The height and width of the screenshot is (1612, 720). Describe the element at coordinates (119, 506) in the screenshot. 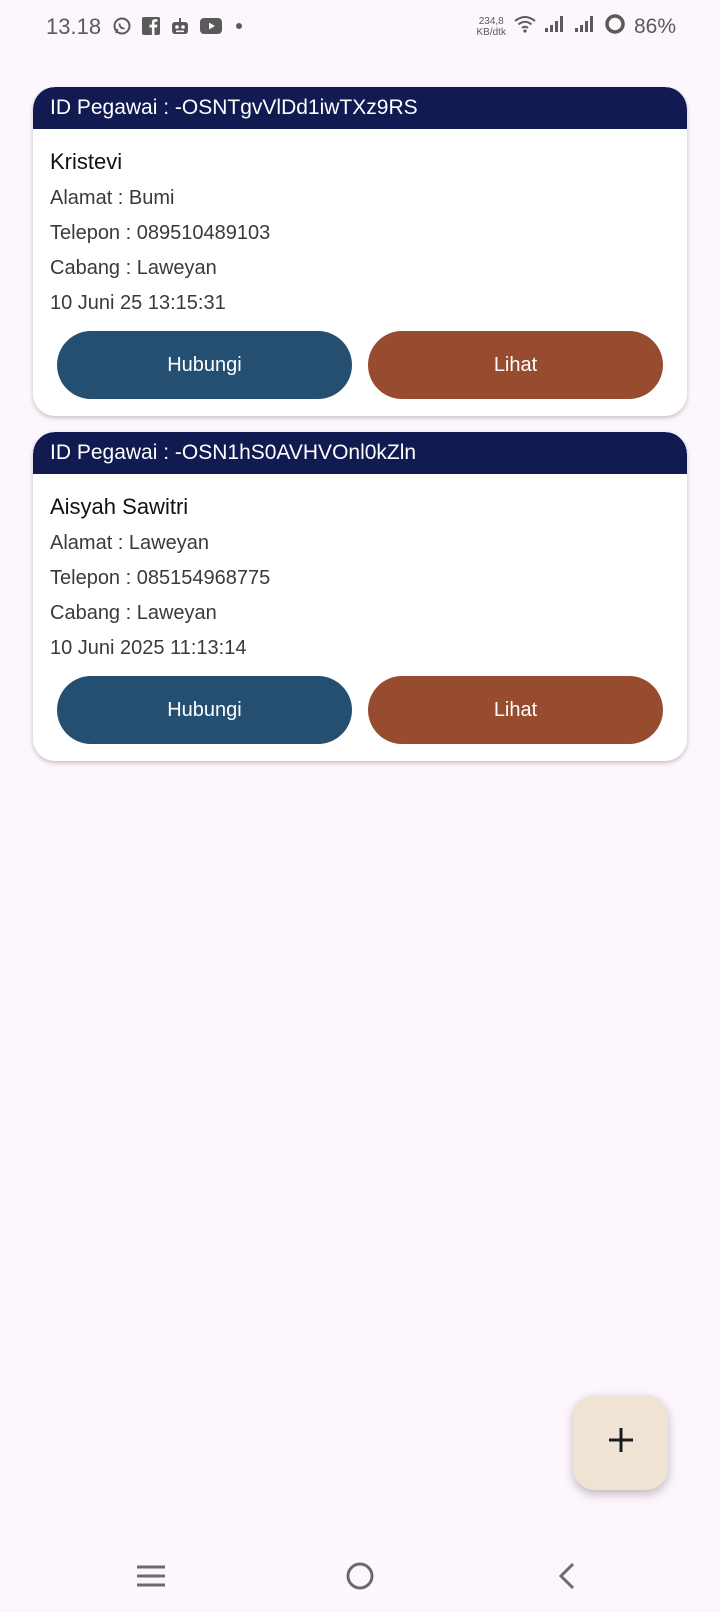

I see `employee-name: Aisyah Sawitri` at that location.